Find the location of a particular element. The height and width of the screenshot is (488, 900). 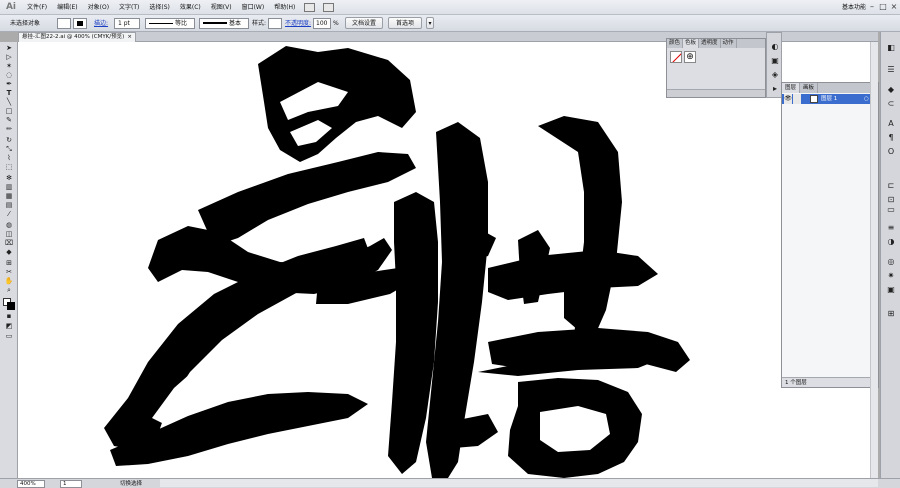

menu-window: 窗口(W) is located at coordinates (253, 7).